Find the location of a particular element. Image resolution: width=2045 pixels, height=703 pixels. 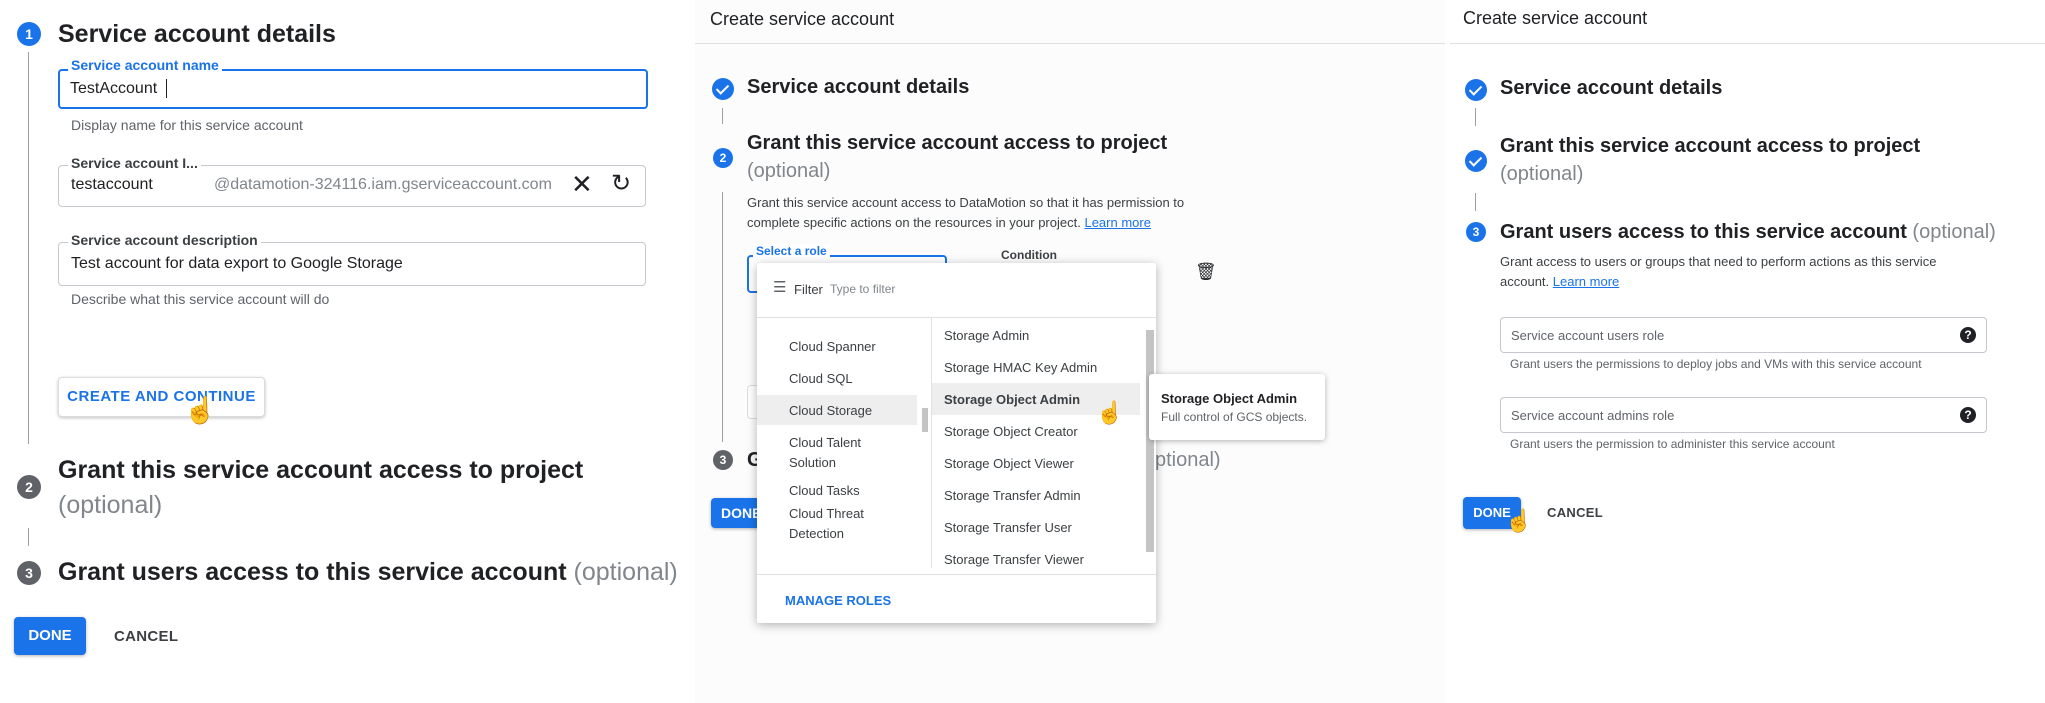

category-item: Cloud Talent Solution is located at coordinates (834, 453).